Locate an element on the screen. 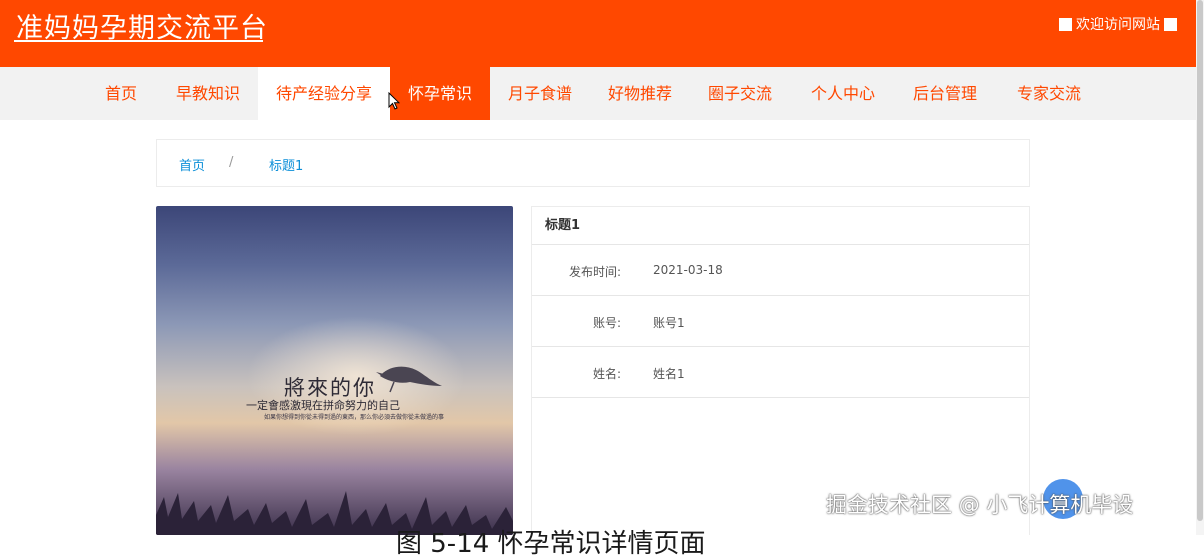  detail-value: 姓名1 is located at coordinates (669, 374).